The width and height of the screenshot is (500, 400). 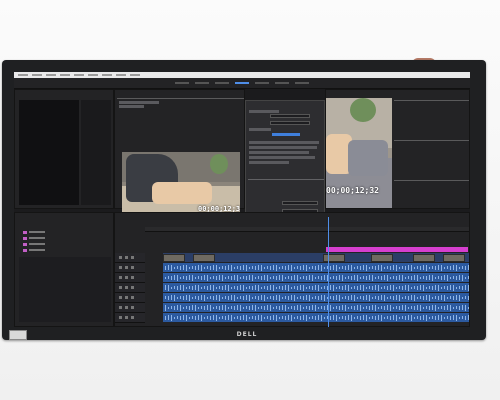 What do you see at coordinates (286, 134) in the screenshot?
I see `output-name-link` at bounding box center [286, 134].